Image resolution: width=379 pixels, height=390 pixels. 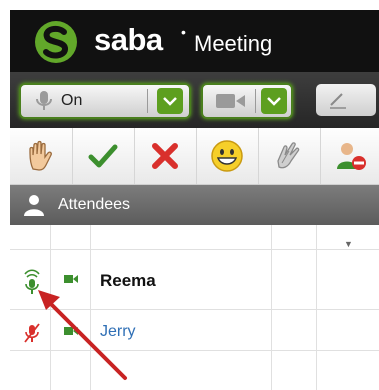 I want to click on applause-button, so click(x=289, y=156).